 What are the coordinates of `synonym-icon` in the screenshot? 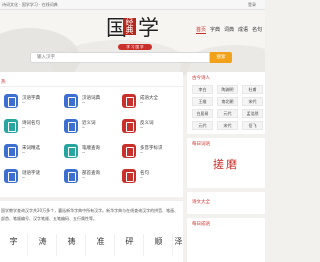 It's located at (71, 126).